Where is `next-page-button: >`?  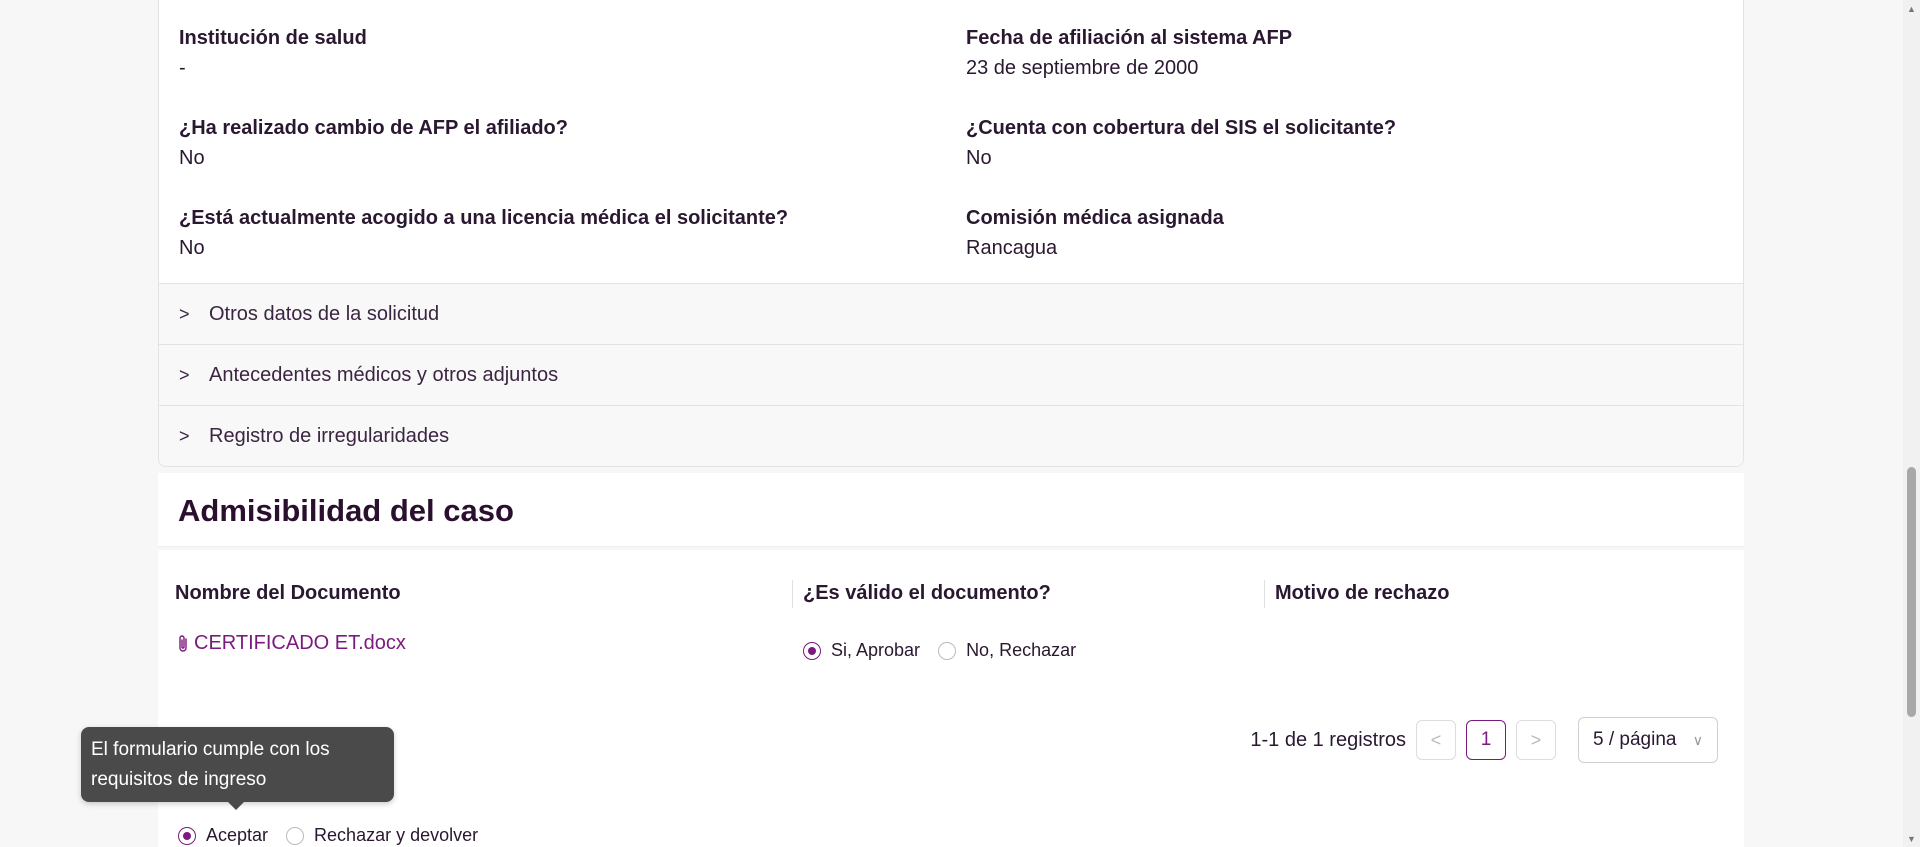
next-page-button: > is located at coordinates (1536, 740).